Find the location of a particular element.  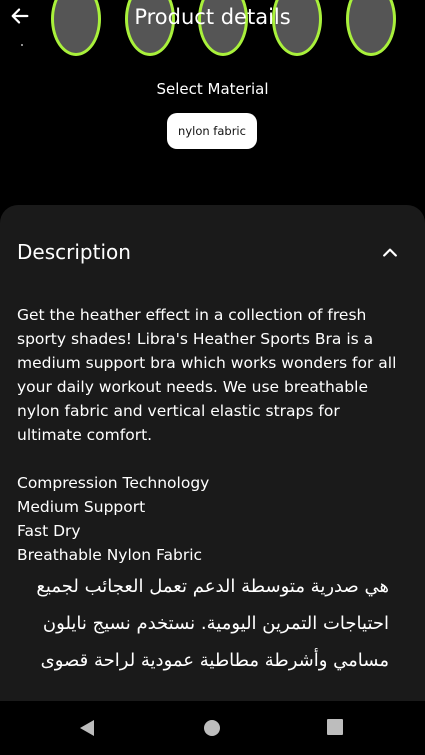

nav-home-circle-icon is located at coordinates (212, 728).